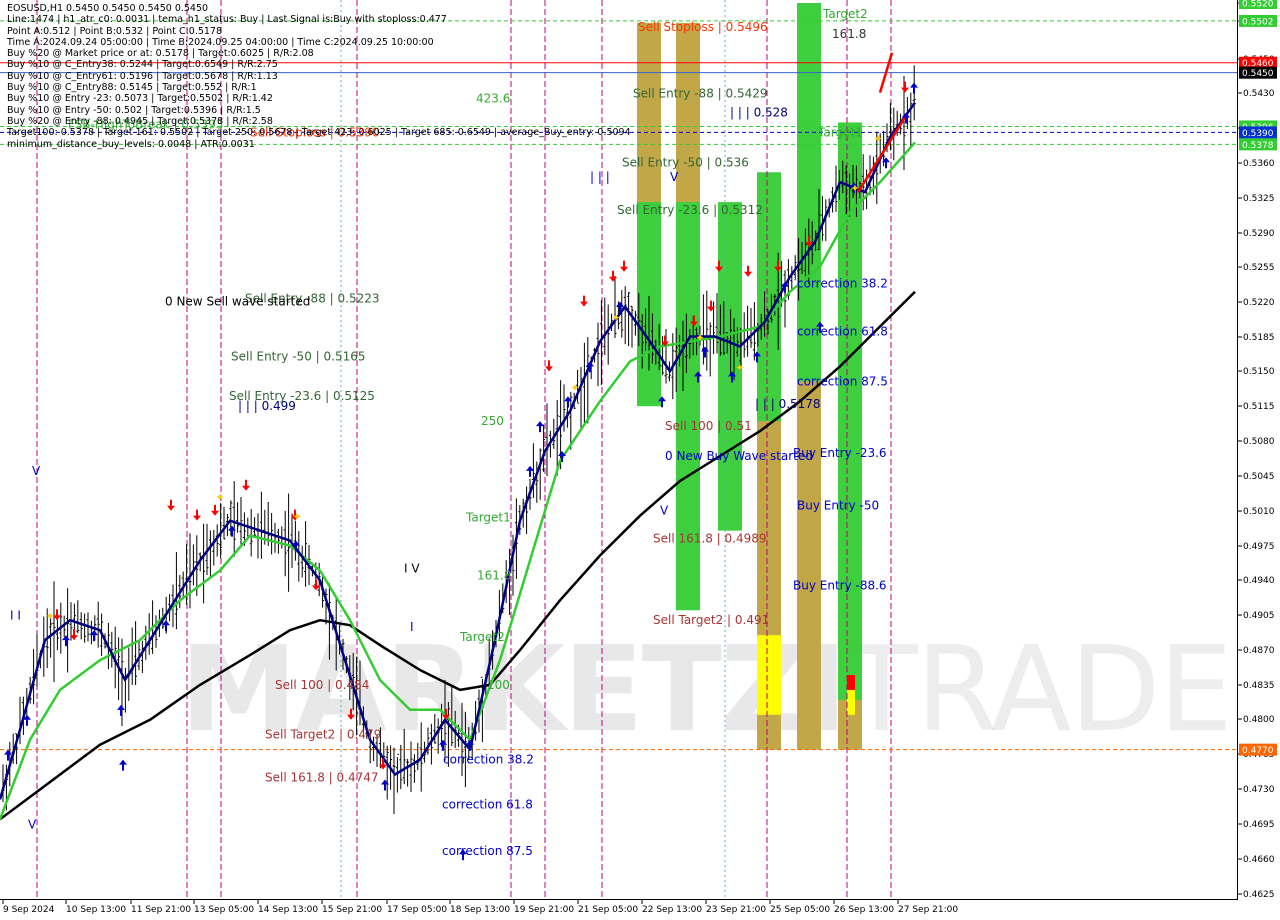 The image size is (1280, 920). I want to click on chart-annotation: | | | 0.5178, so click(788, 404).